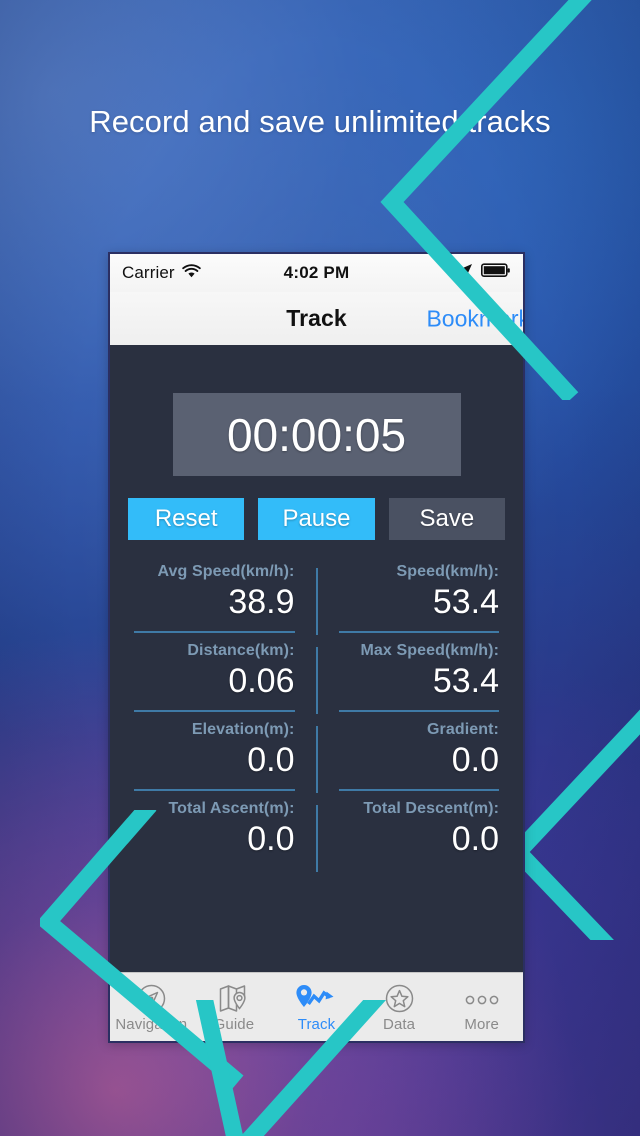 This screenshot has width=640, height=1136. I want to click on tab-track: Track, so click(316, 1007).